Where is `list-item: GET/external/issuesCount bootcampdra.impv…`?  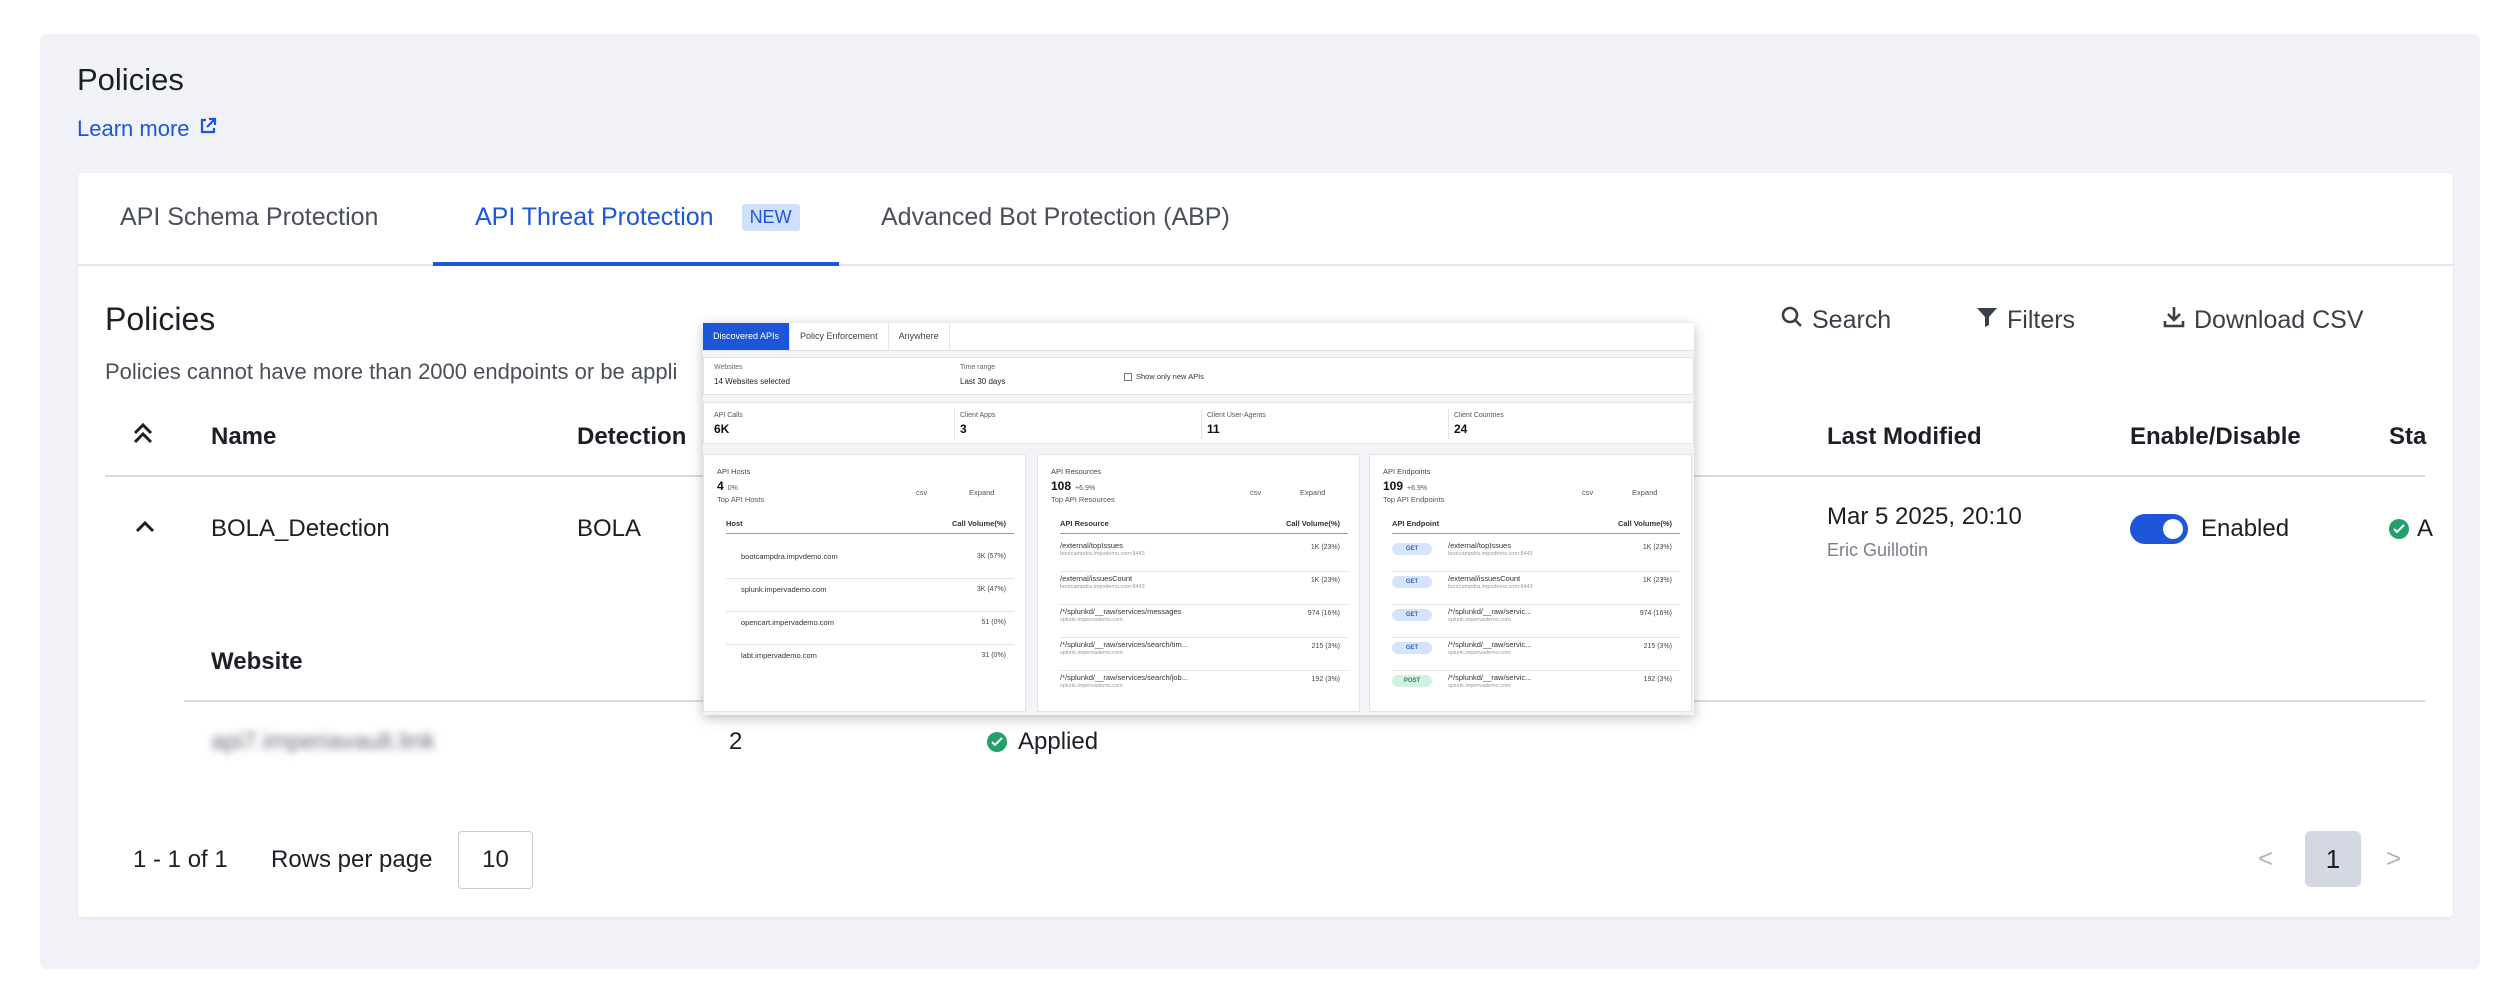 list-item: GET/external/issuesCount bootcampdra.impv… is located at coordinates (1536, 589).